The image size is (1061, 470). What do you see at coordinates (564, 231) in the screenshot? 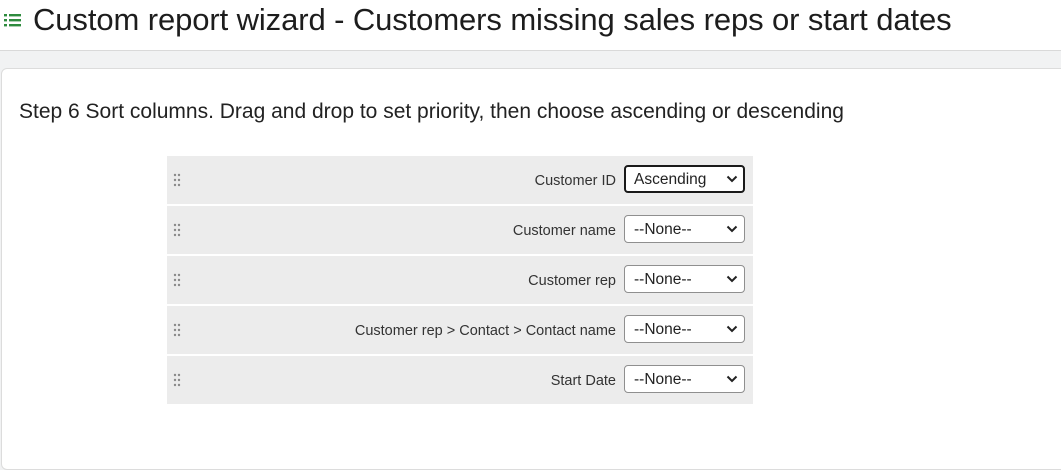
I see `sort-row-label: Customer name` at bounding box center [564, 231].